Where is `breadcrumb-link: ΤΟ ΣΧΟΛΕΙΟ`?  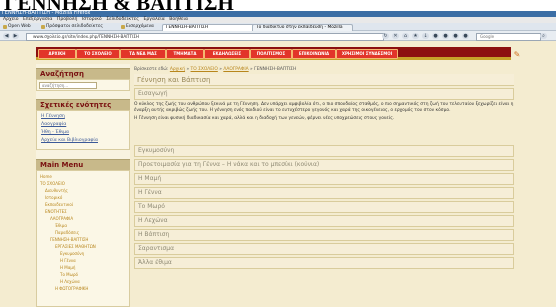 breadcrumb-link: ΤΟ ΣΧΟΛΕΙΟ is located at coordinates (204, 69).